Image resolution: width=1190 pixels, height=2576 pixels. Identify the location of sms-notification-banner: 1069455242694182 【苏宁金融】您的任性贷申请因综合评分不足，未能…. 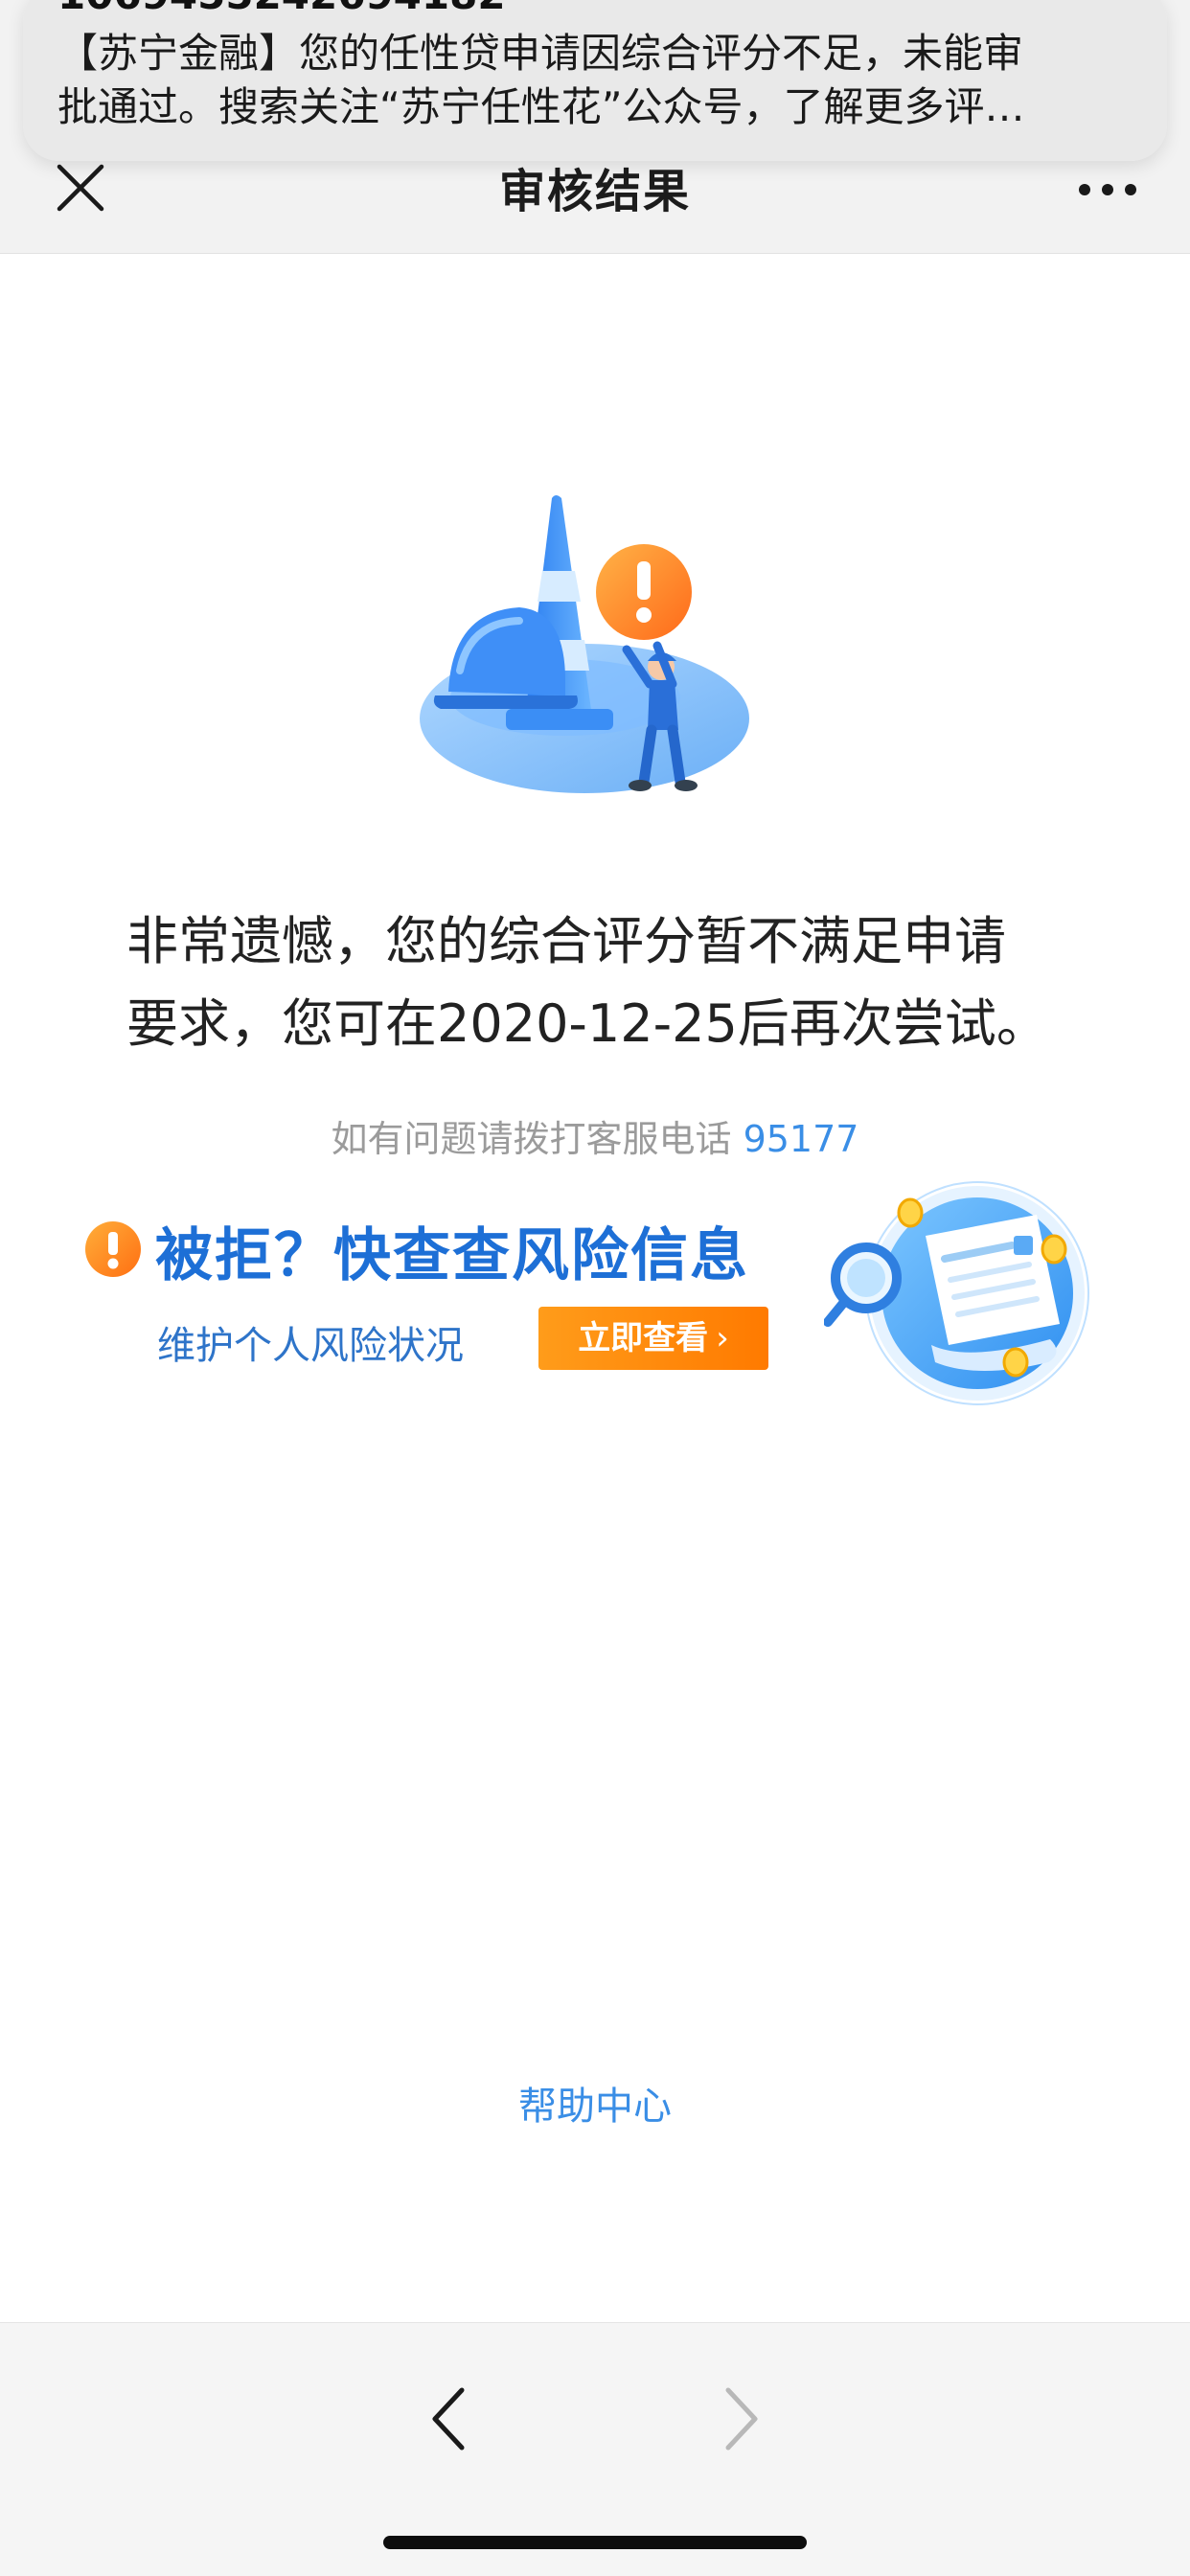
(595, 80).